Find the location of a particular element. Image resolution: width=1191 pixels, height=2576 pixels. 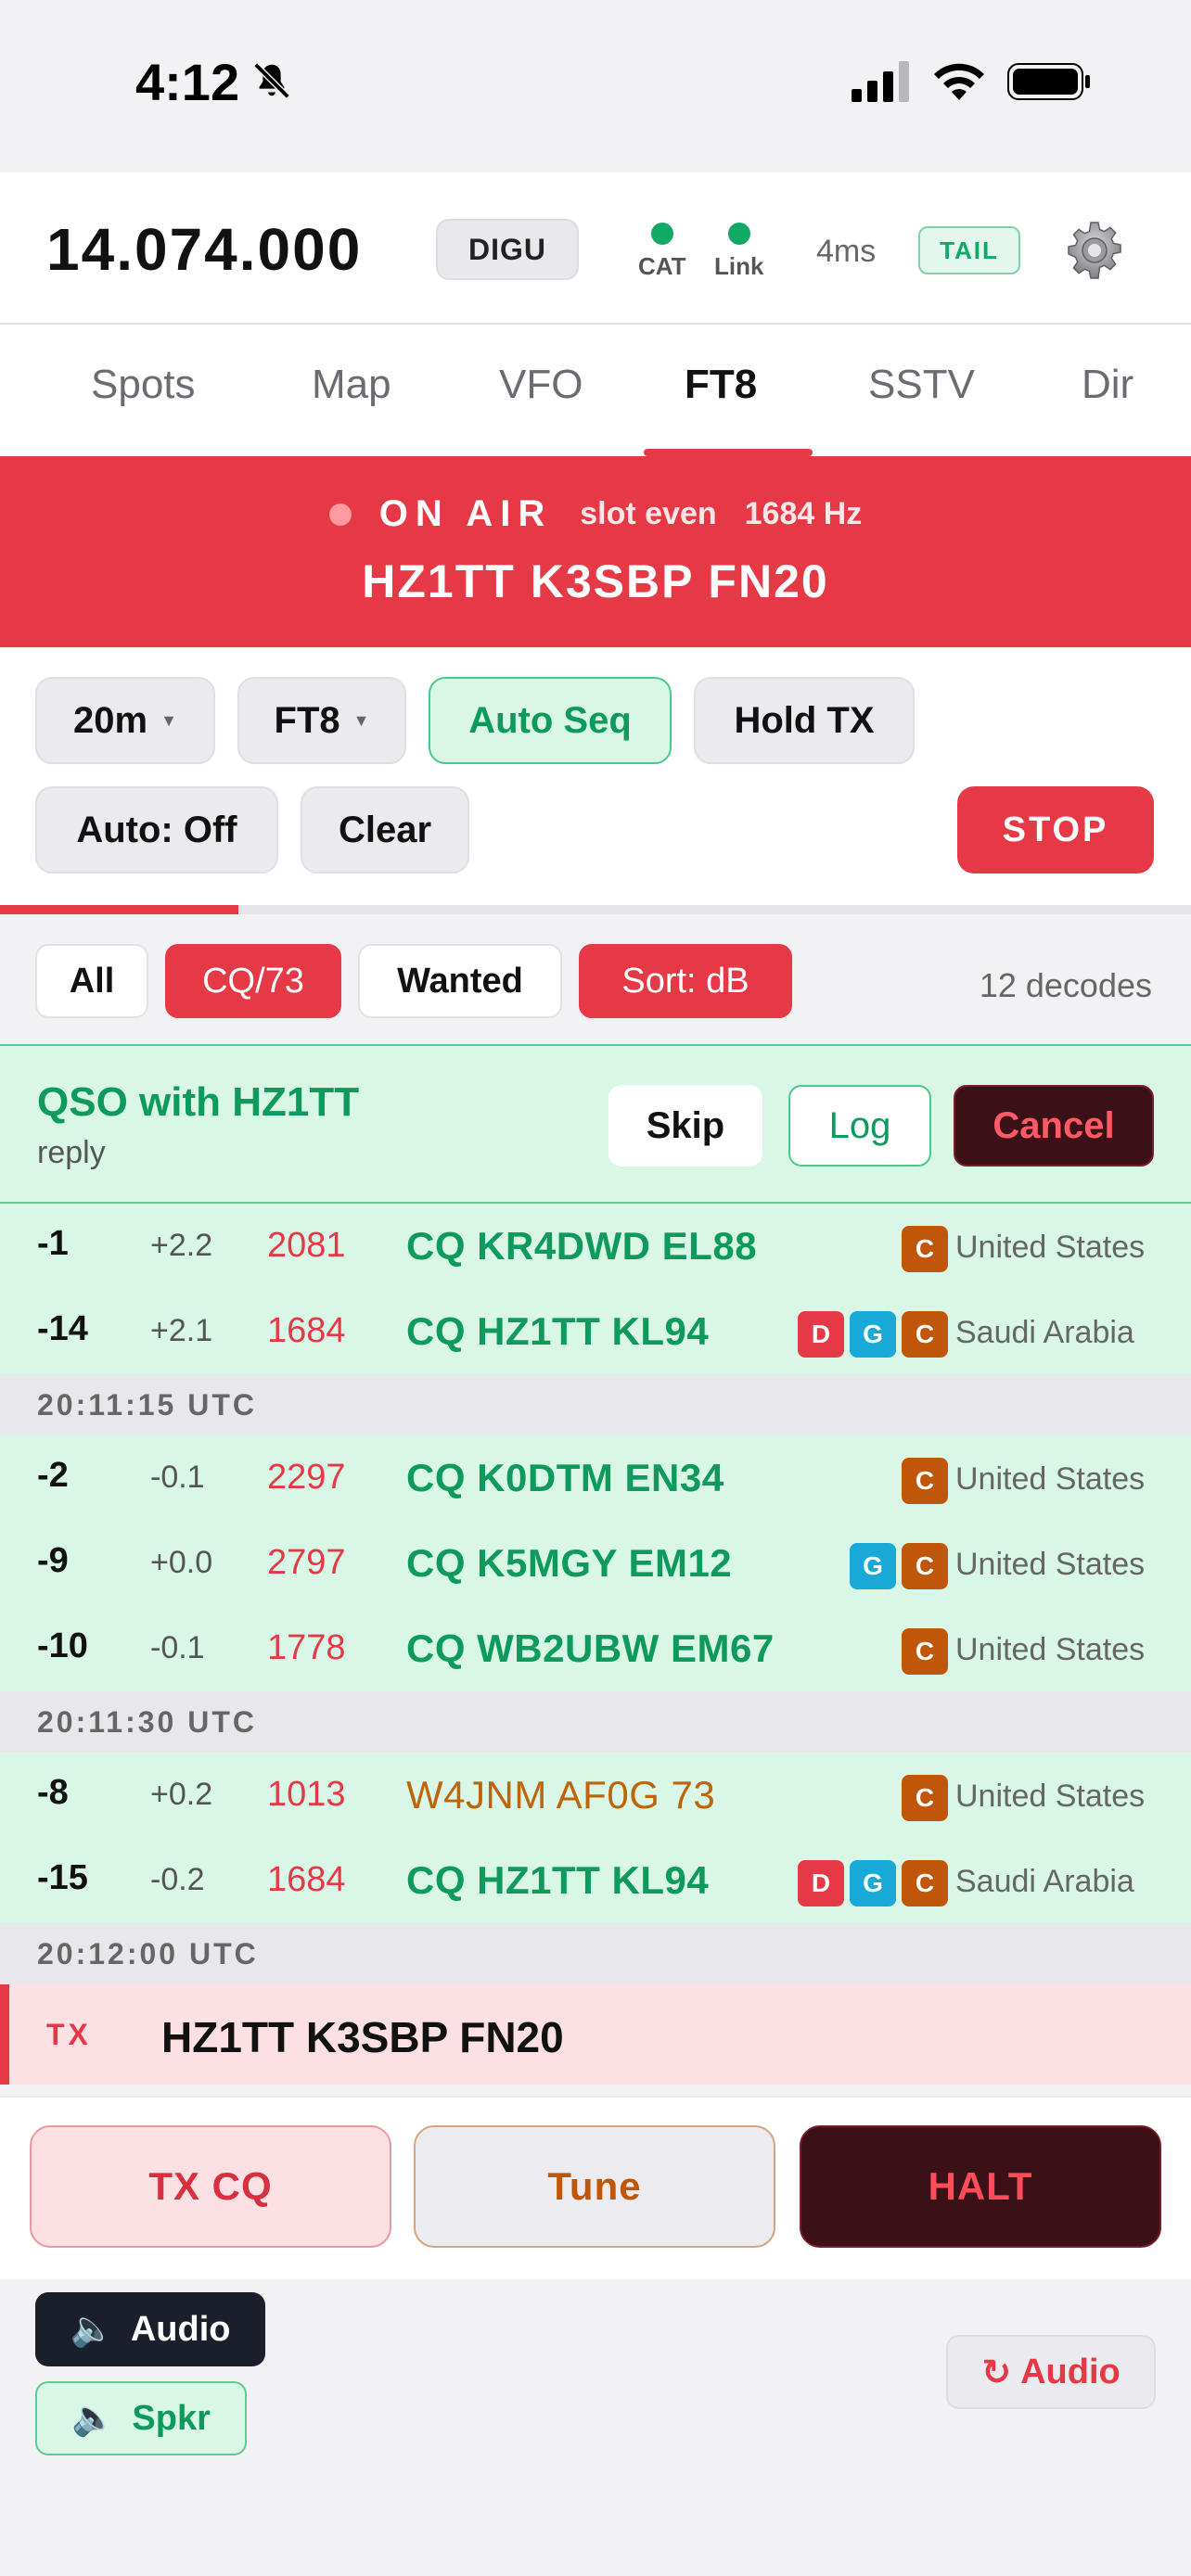

on-air-label: ON AIR is located at coordinates (465, 513).